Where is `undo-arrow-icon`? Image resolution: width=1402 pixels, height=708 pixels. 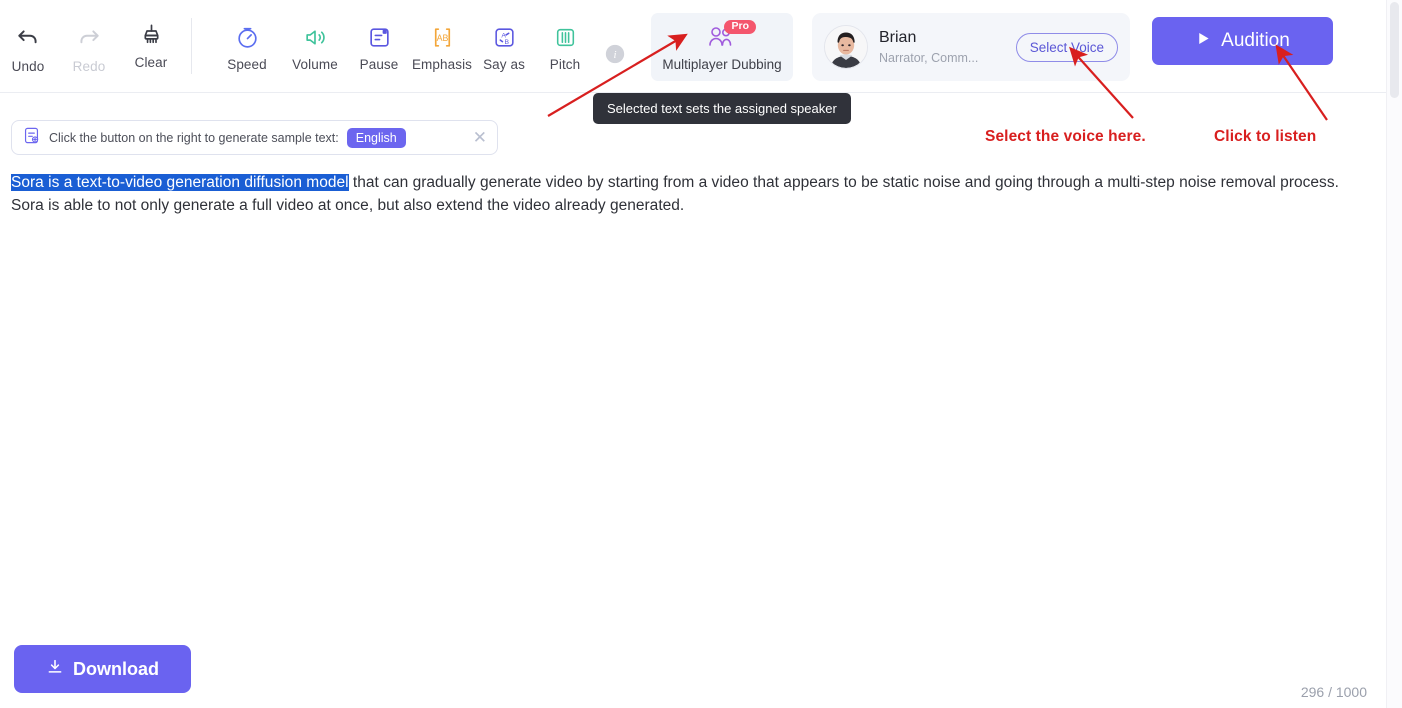
undo-arrow-icon is located at coordinates (28, 39).